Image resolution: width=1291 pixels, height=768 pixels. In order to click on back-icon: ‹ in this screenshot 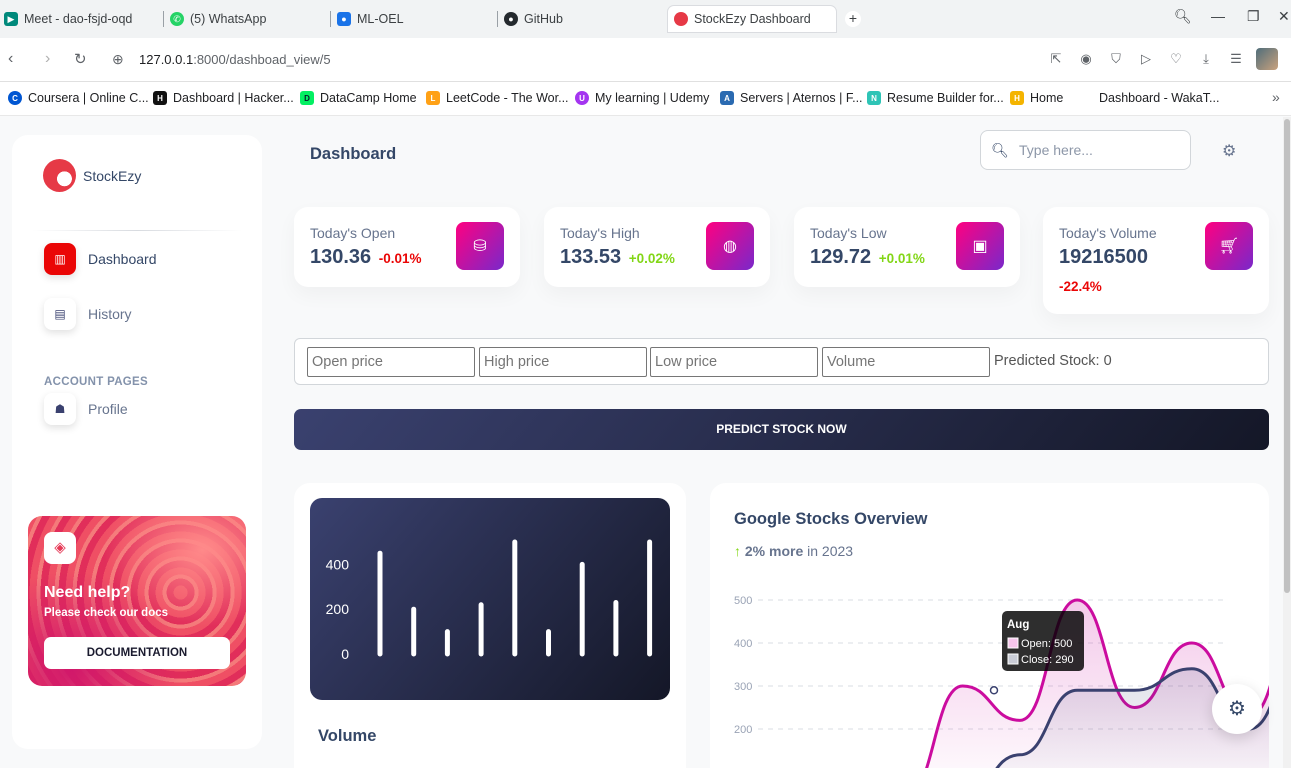, I will do `click(10, 59)`.